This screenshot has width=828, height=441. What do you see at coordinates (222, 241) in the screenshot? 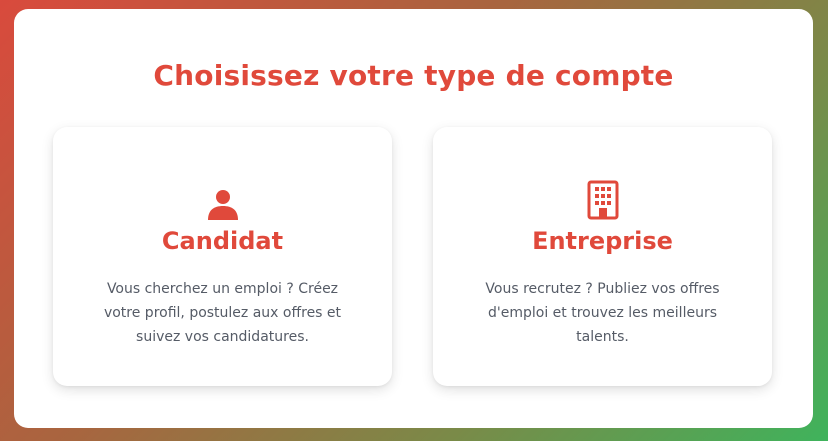
I see `candidat-title: Candidat` at bounding box center [222, 241].